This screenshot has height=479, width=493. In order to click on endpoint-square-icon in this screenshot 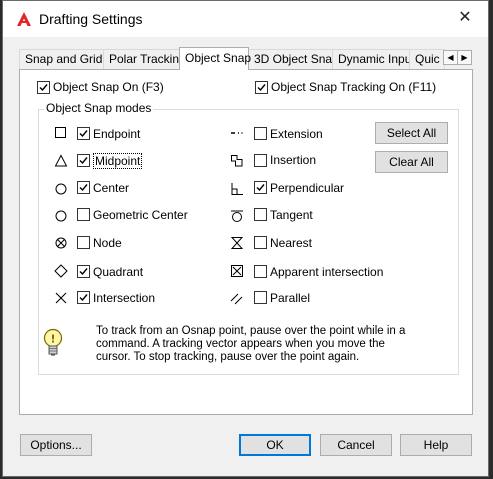, I will do `click(60, 132)`.